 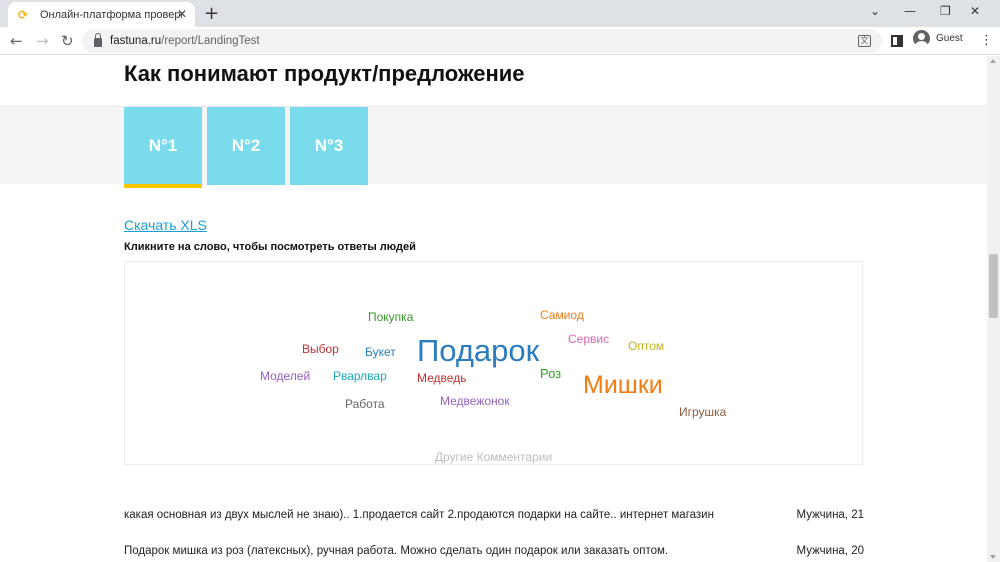 What do you see at coordinates (897, 41) in the screenshot?
I see `side-panel-icon` at bounding box center [897, 41].